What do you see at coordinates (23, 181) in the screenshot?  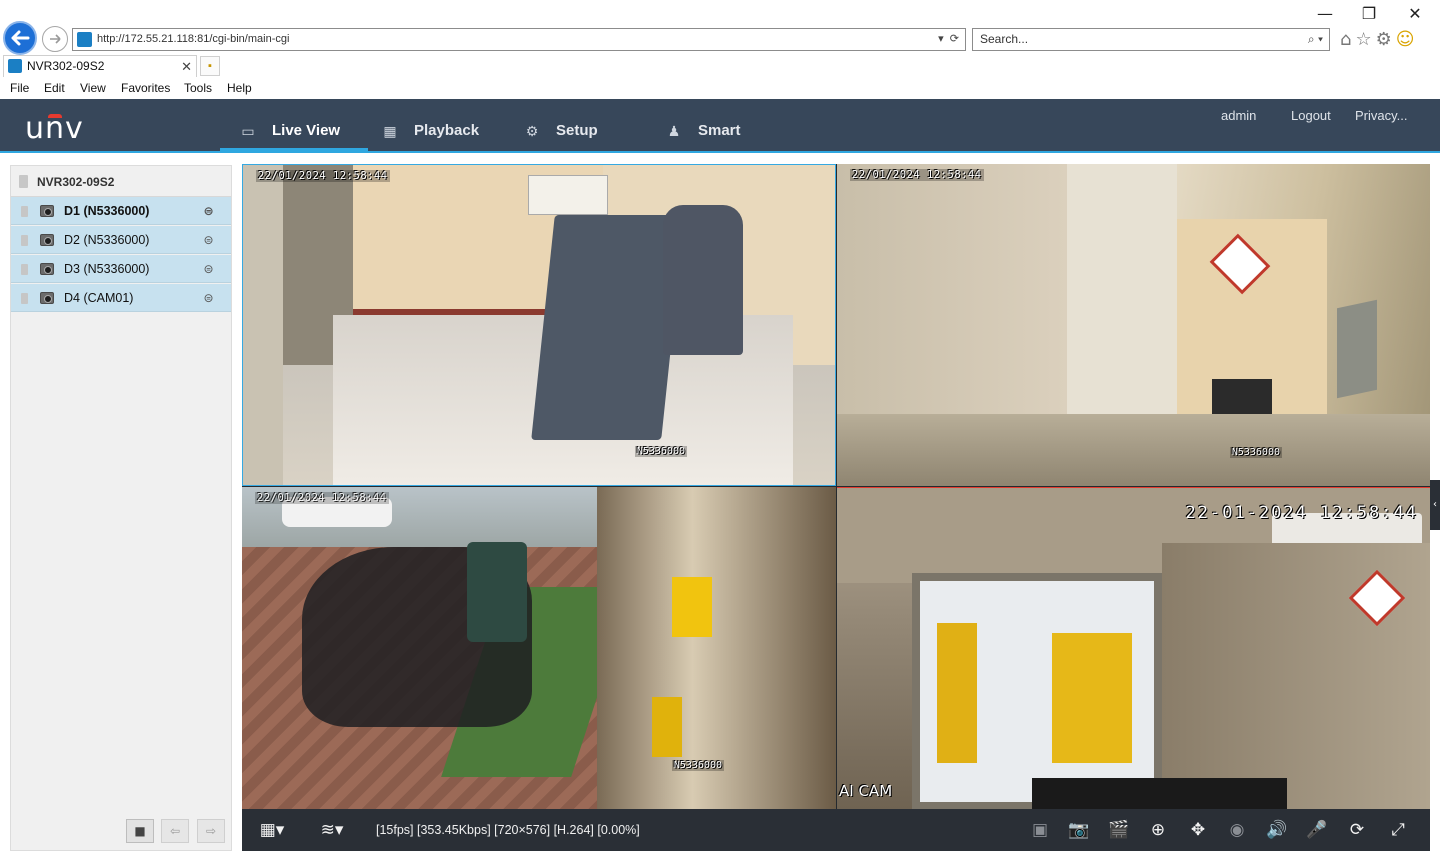 I see `nvr-device-icon` at bounding box center [23, 181].